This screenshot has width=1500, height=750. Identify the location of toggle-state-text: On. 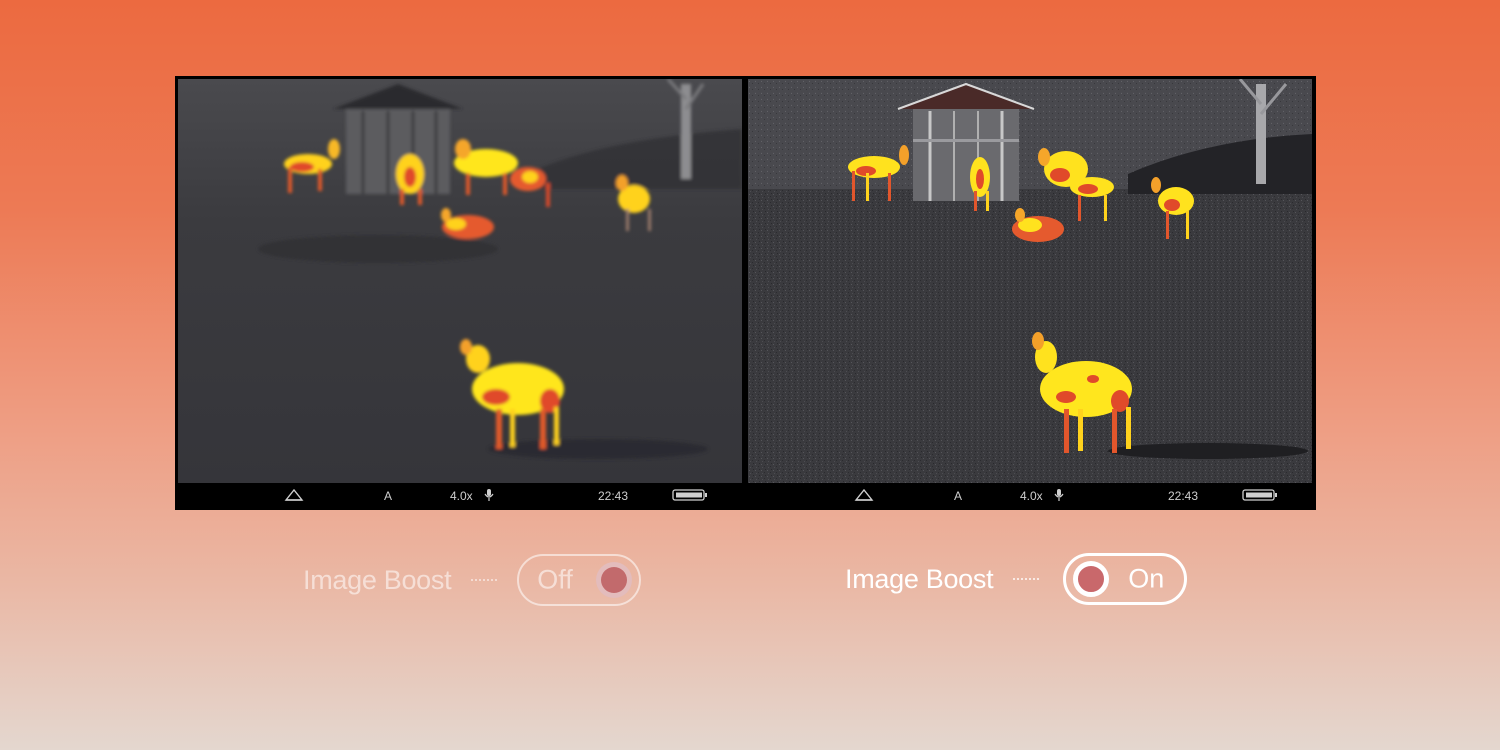
(1146, 578).